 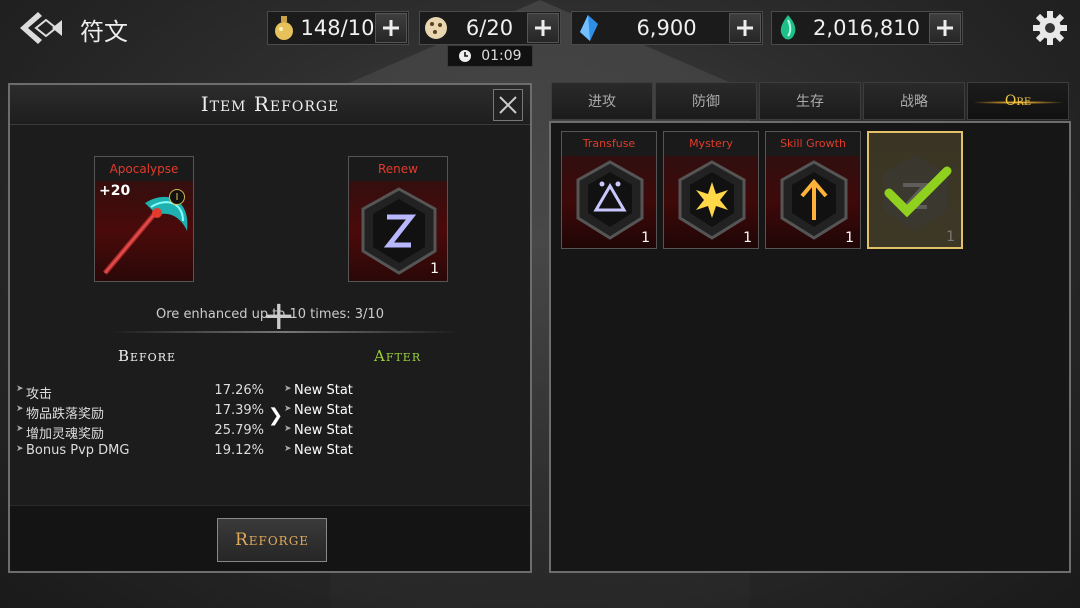 What do you see at coordinates (239, 410) in the screenshot?
I see `stat-value: 17.39%` at bounding box center [239, 410].